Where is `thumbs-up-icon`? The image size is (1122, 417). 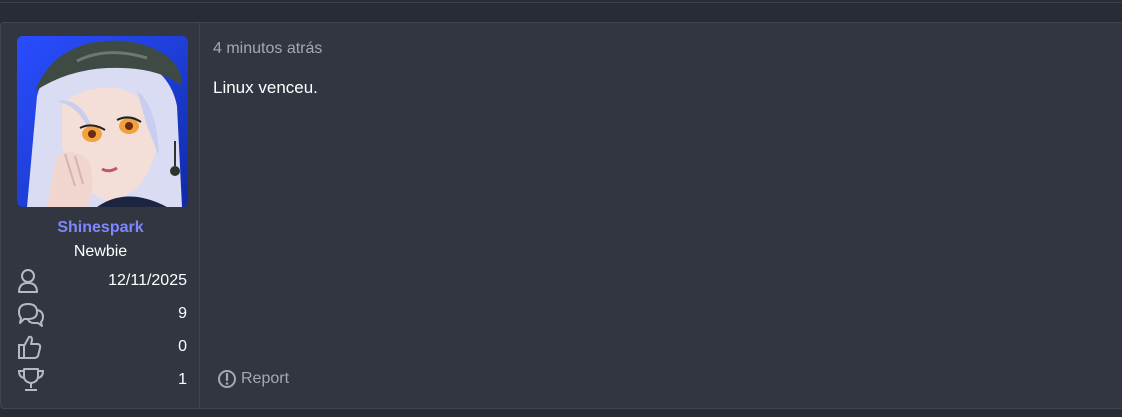
thumbs-up-icon is located at coordinates (31, 347).